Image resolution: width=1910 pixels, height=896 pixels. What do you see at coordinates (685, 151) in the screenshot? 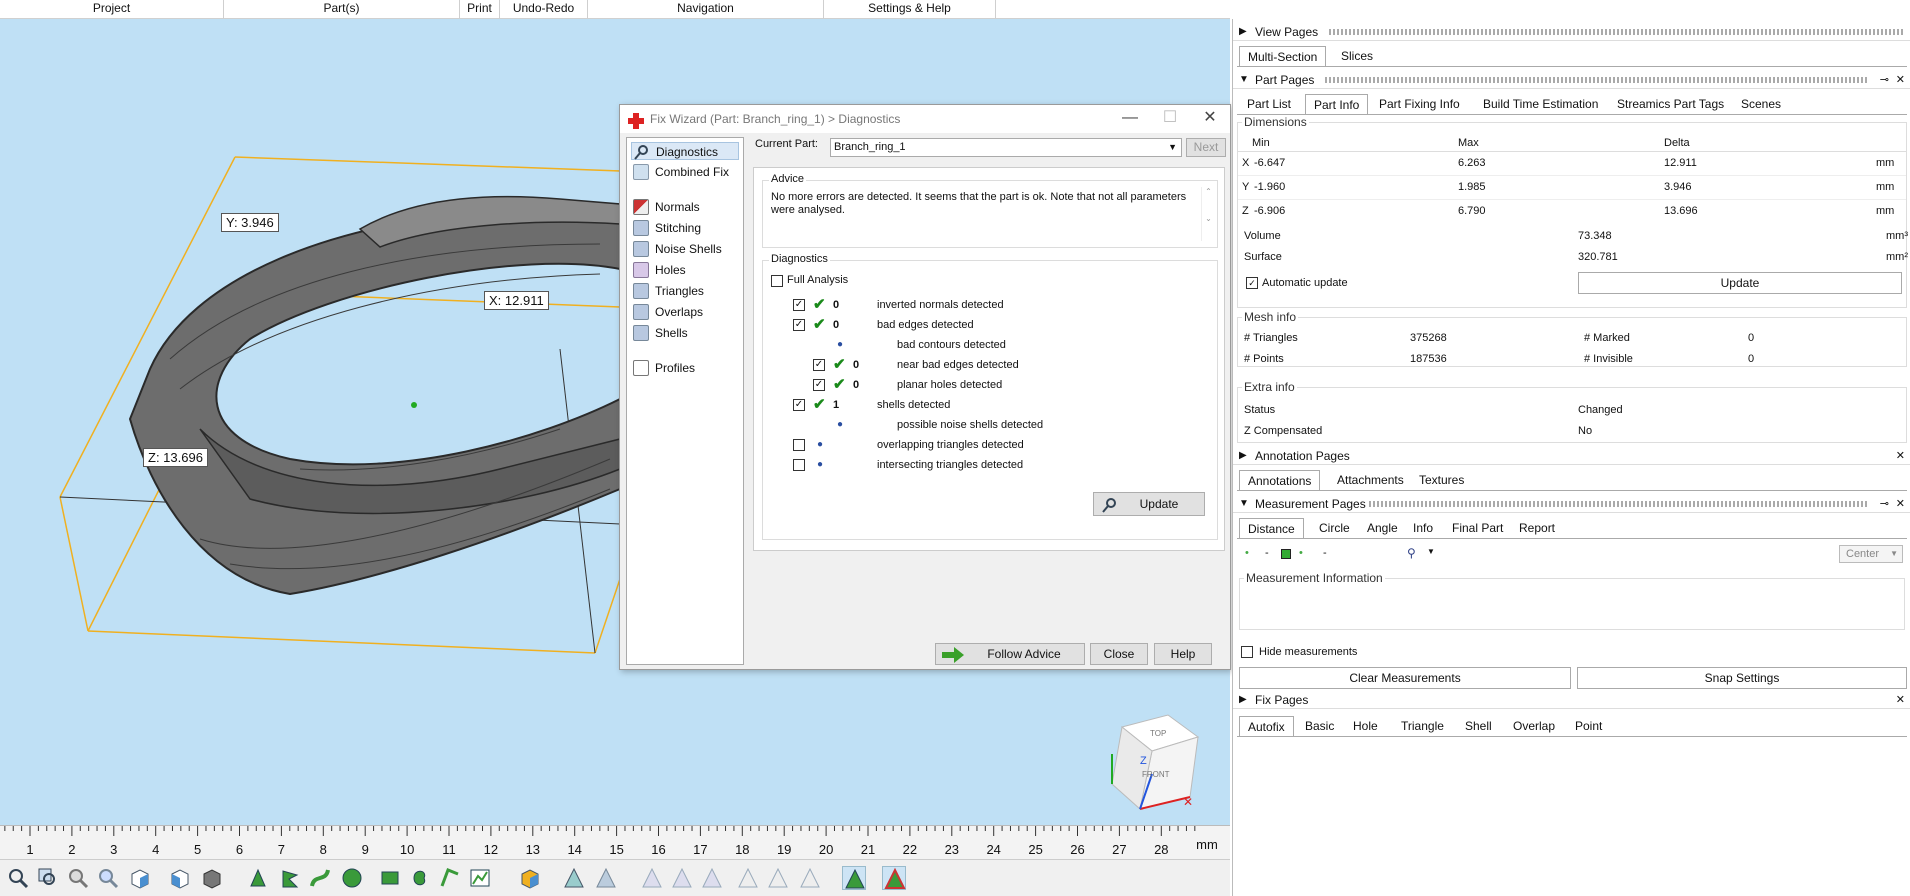
I see `nav-diagnostics: Diagnostics` at bounding box center [685, 151].